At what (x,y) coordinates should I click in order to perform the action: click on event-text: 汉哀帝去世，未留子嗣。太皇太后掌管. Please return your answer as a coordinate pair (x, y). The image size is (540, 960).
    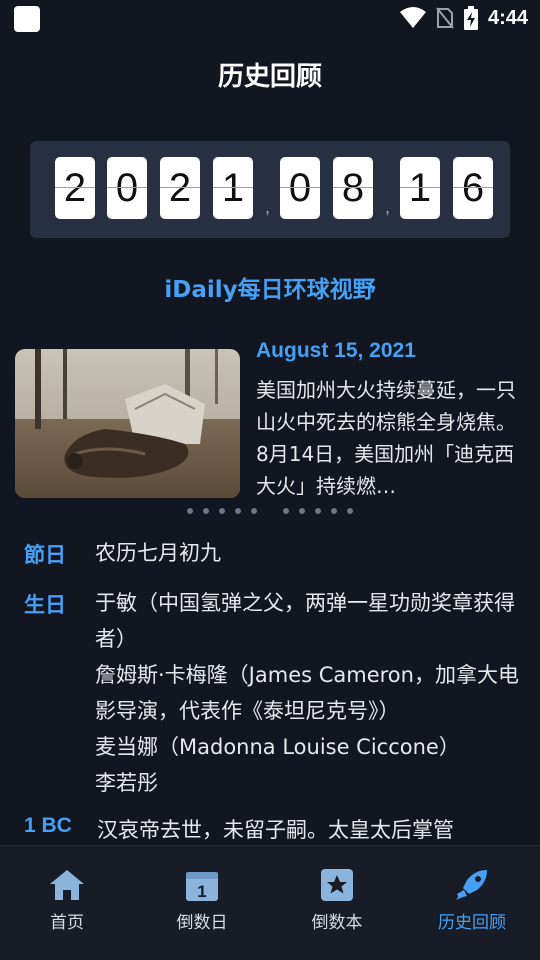
    Looking at the image, I should click on (275, 830).